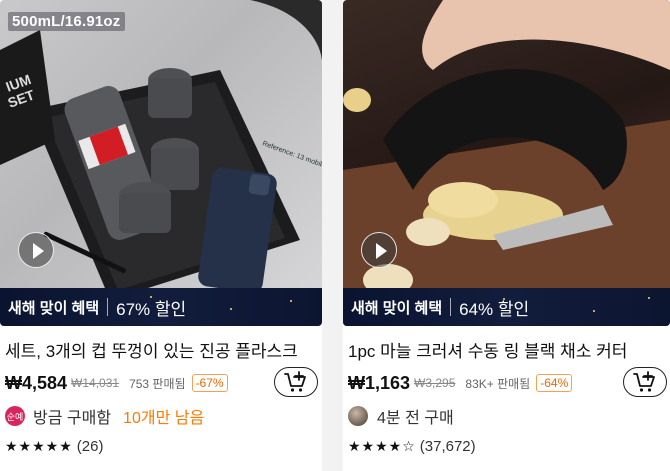 The height and width of the screenshot is (471, 670). I want to click on purchase-status: 4분 전 구매, so click(401, 416).